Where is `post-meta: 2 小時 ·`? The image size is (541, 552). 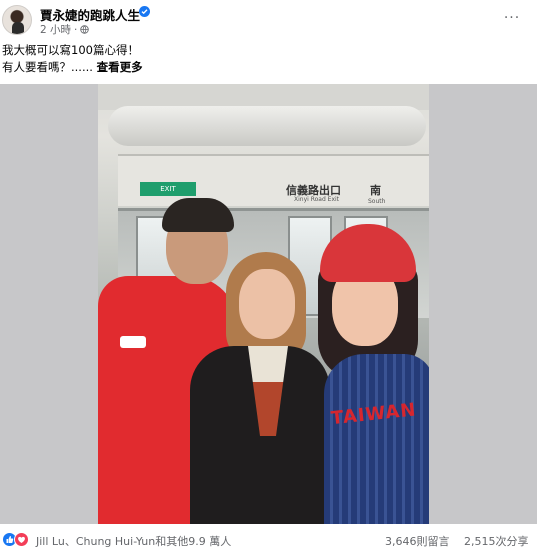 post-meta: 2 小時 · is located at coordinates (65, 29).